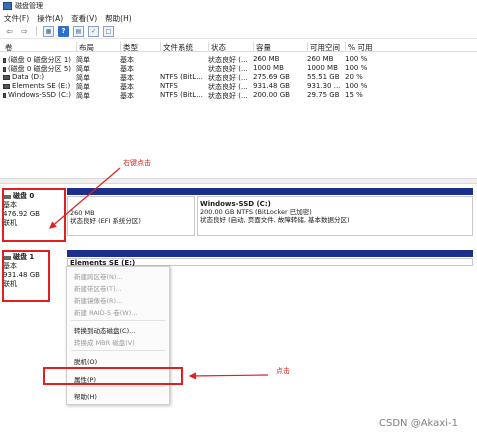 Image resolution: width=477 pixels, height=437 pixels. What do you see at coordinates (418, 423) in the screenshot?
I see `watermark: CSDN @Akaxi-1` at bounding box center [418, 423].